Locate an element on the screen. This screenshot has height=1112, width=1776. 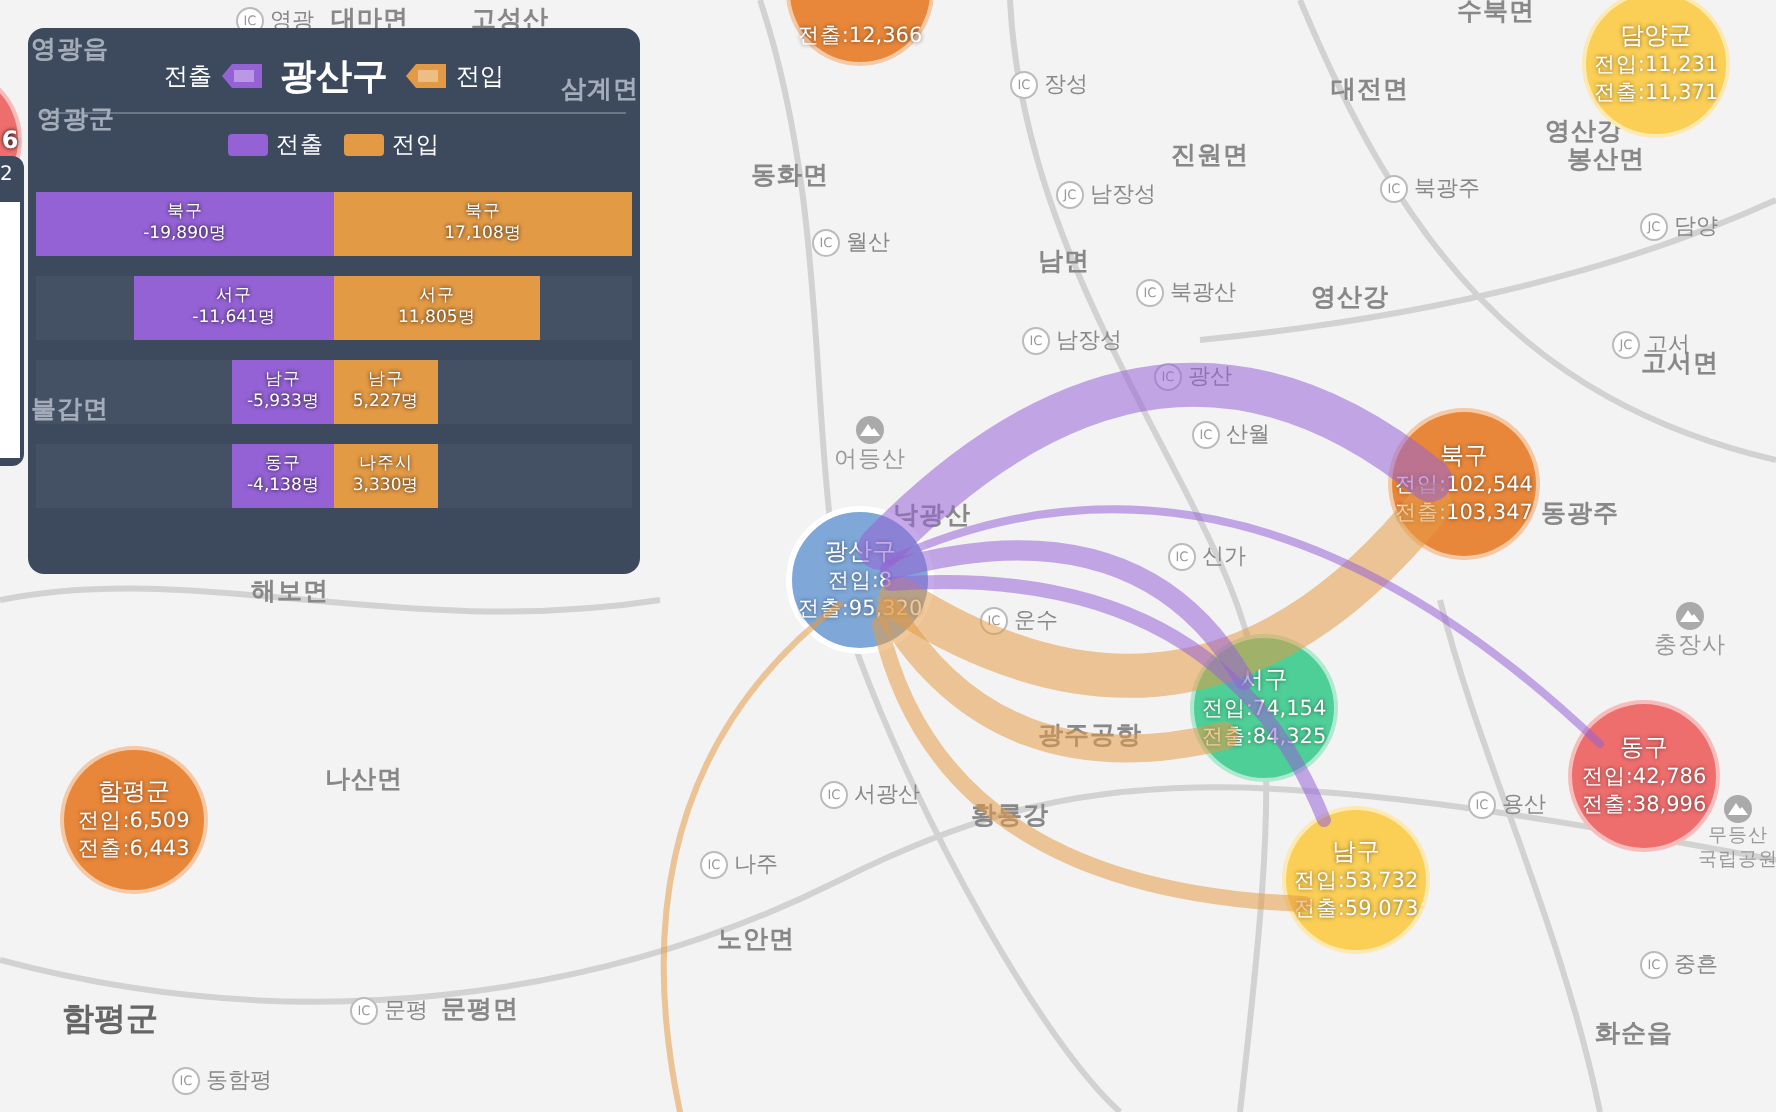
in-bar: 남구 5,227명 is located at coordinates (386, 392).